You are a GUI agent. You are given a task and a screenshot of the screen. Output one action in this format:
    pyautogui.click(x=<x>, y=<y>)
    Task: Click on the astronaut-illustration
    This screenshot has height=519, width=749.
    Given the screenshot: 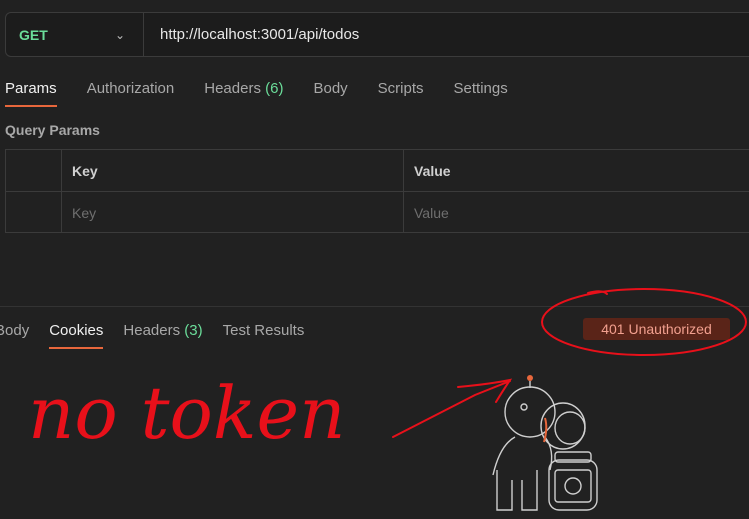 What is the action you would take?
    pyautogui.click(x=545, y=443)
    